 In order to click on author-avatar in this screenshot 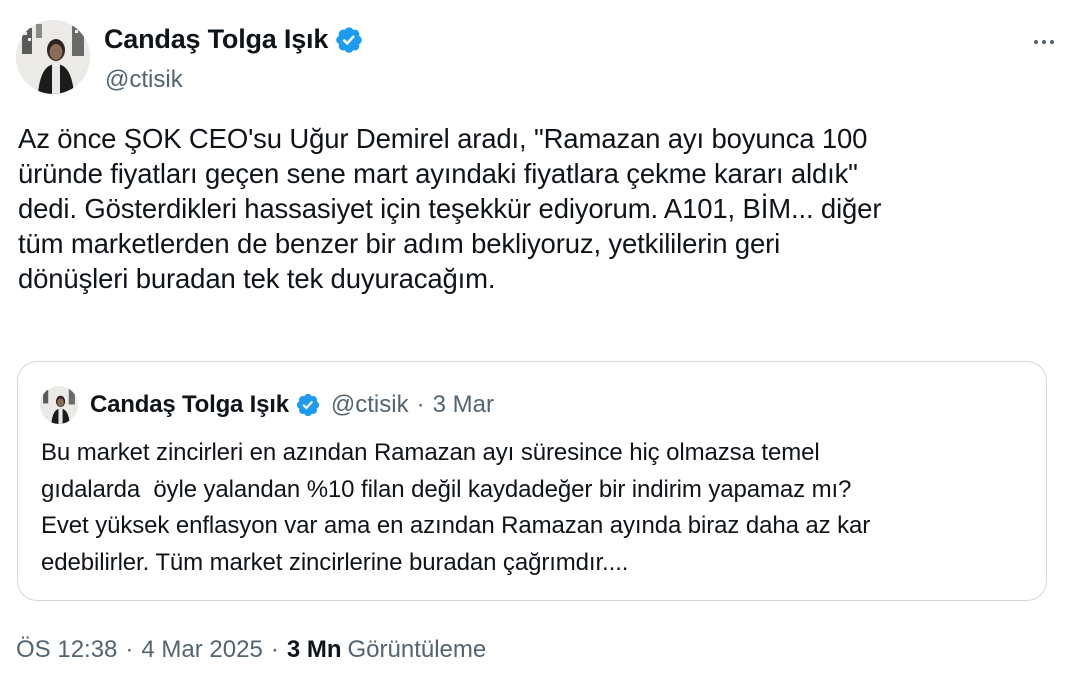, I will do `click(53, 57)`.